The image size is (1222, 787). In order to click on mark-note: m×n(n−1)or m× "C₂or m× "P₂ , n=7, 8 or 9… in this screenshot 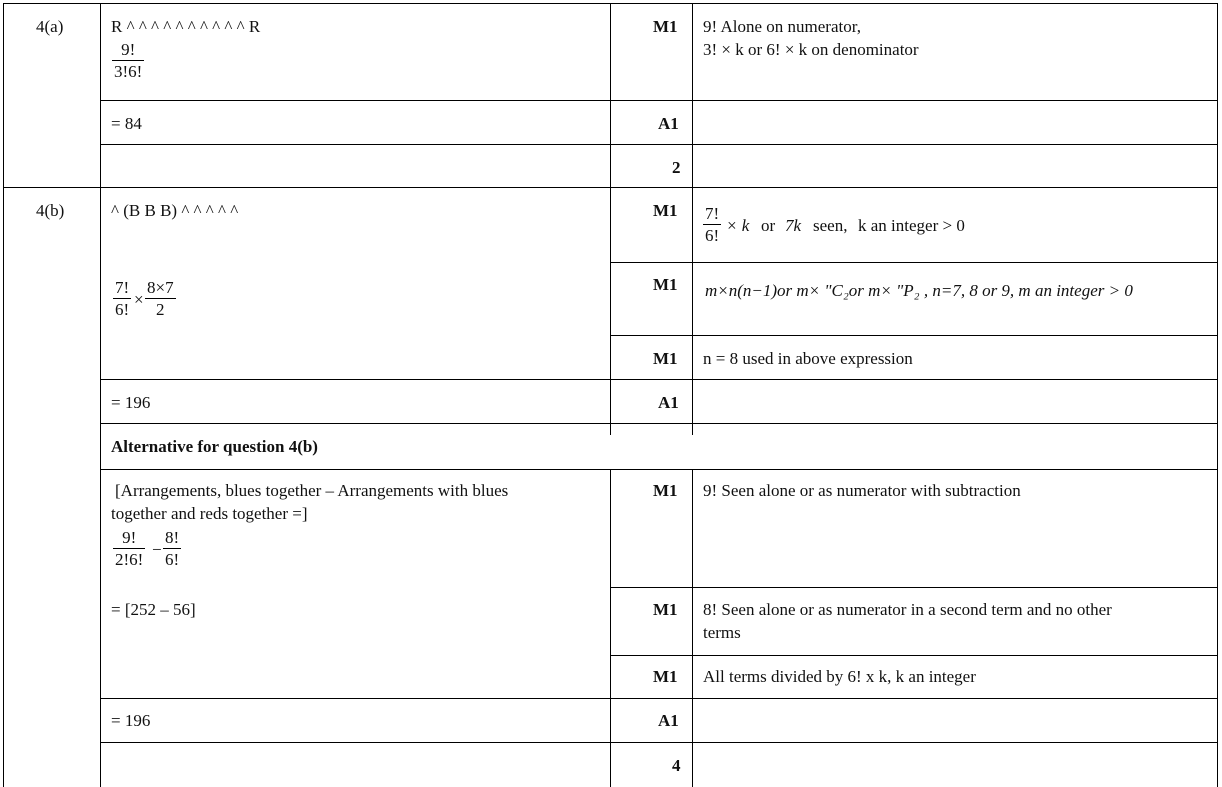, I will do `click(919, 290)`.